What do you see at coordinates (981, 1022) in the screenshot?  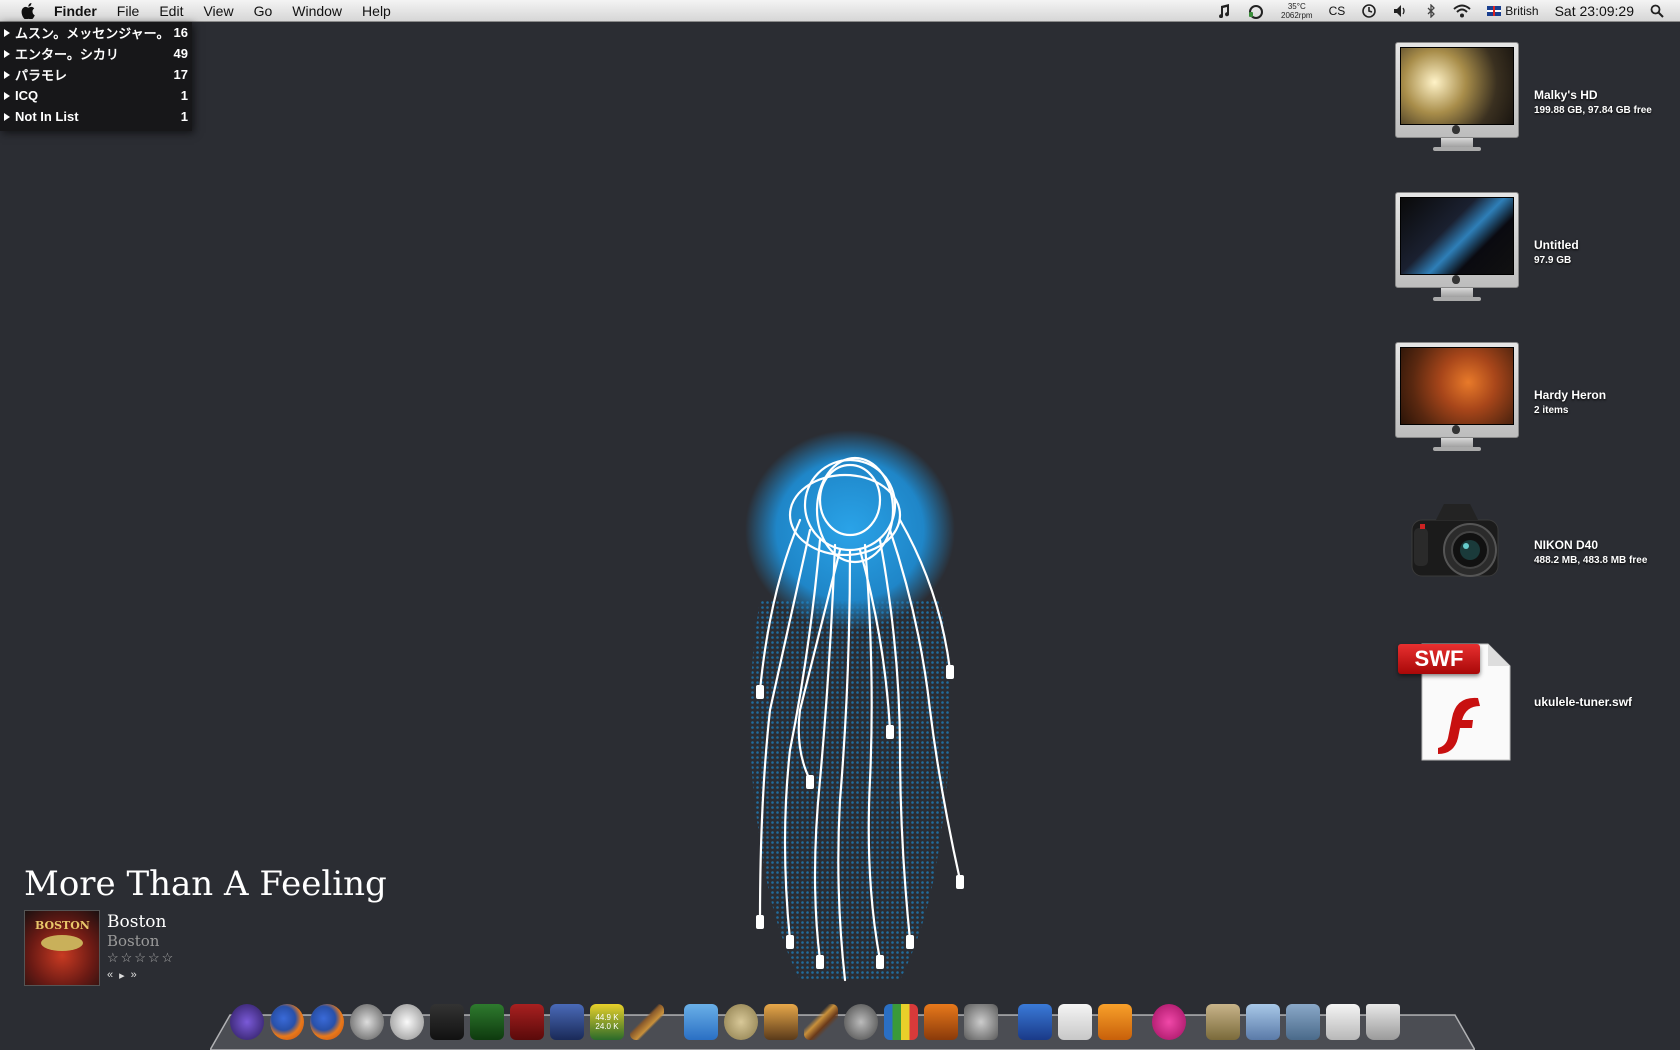 I see `system-preferences-icon` at bounding box center [981, 1022].